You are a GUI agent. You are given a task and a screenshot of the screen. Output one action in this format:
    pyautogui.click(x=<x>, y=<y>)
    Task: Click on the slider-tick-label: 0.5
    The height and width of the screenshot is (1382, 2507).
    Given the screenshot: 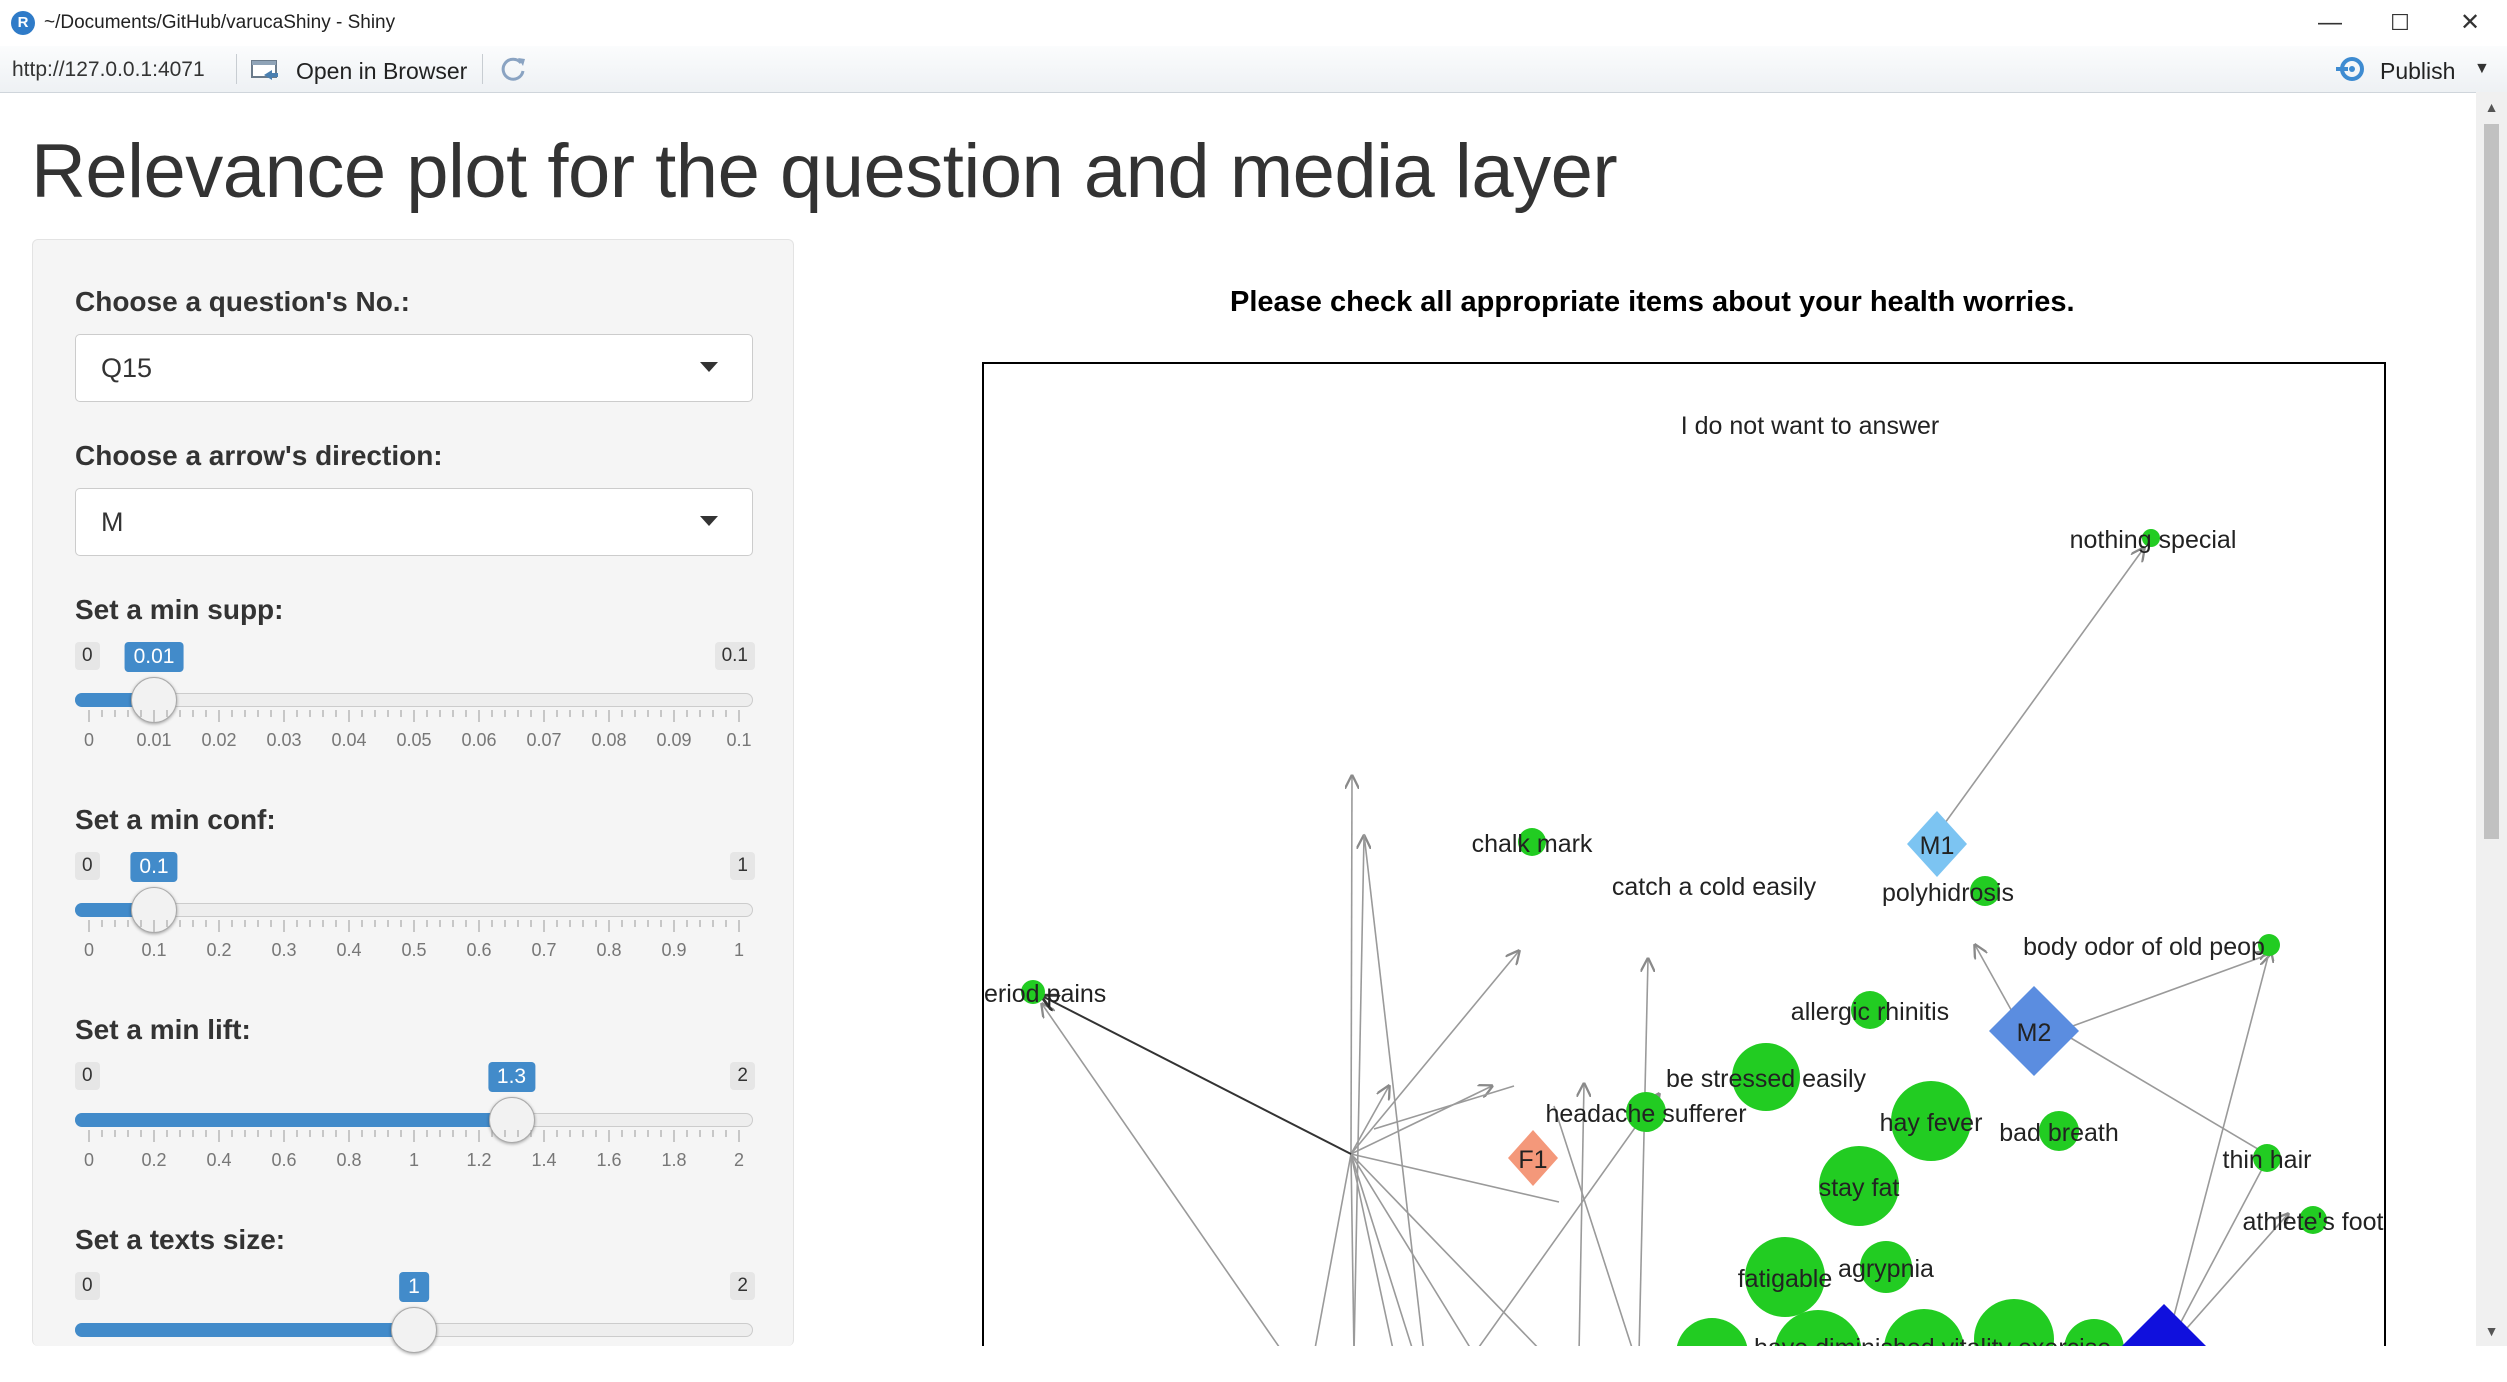 What is the action you would take?
    pyautogui.click(x=414, y=950)
    